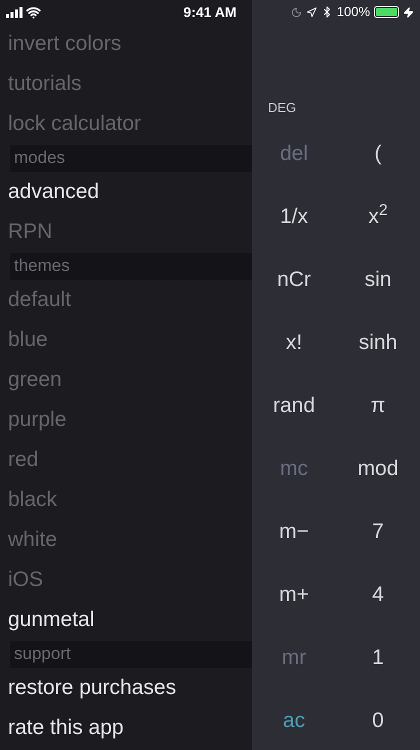  Describe the element at coordinates (294, 531) in the screenshot. I see `calculator-key: m−` at that location.